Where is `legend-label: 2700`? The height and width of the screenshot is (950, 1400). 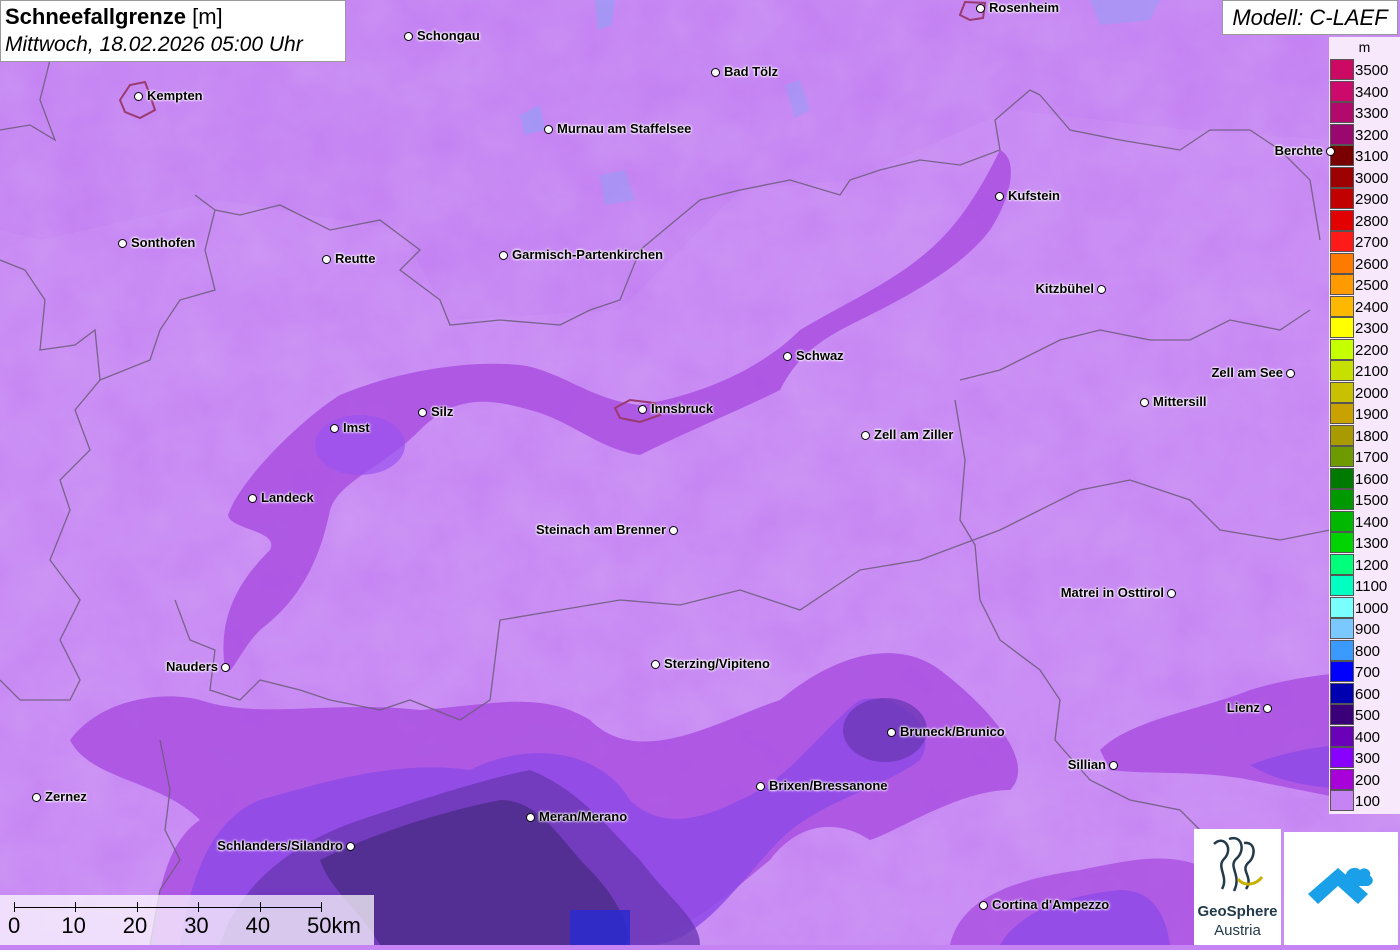 legend-label: 2700 is located at coordinates (1372, 242).